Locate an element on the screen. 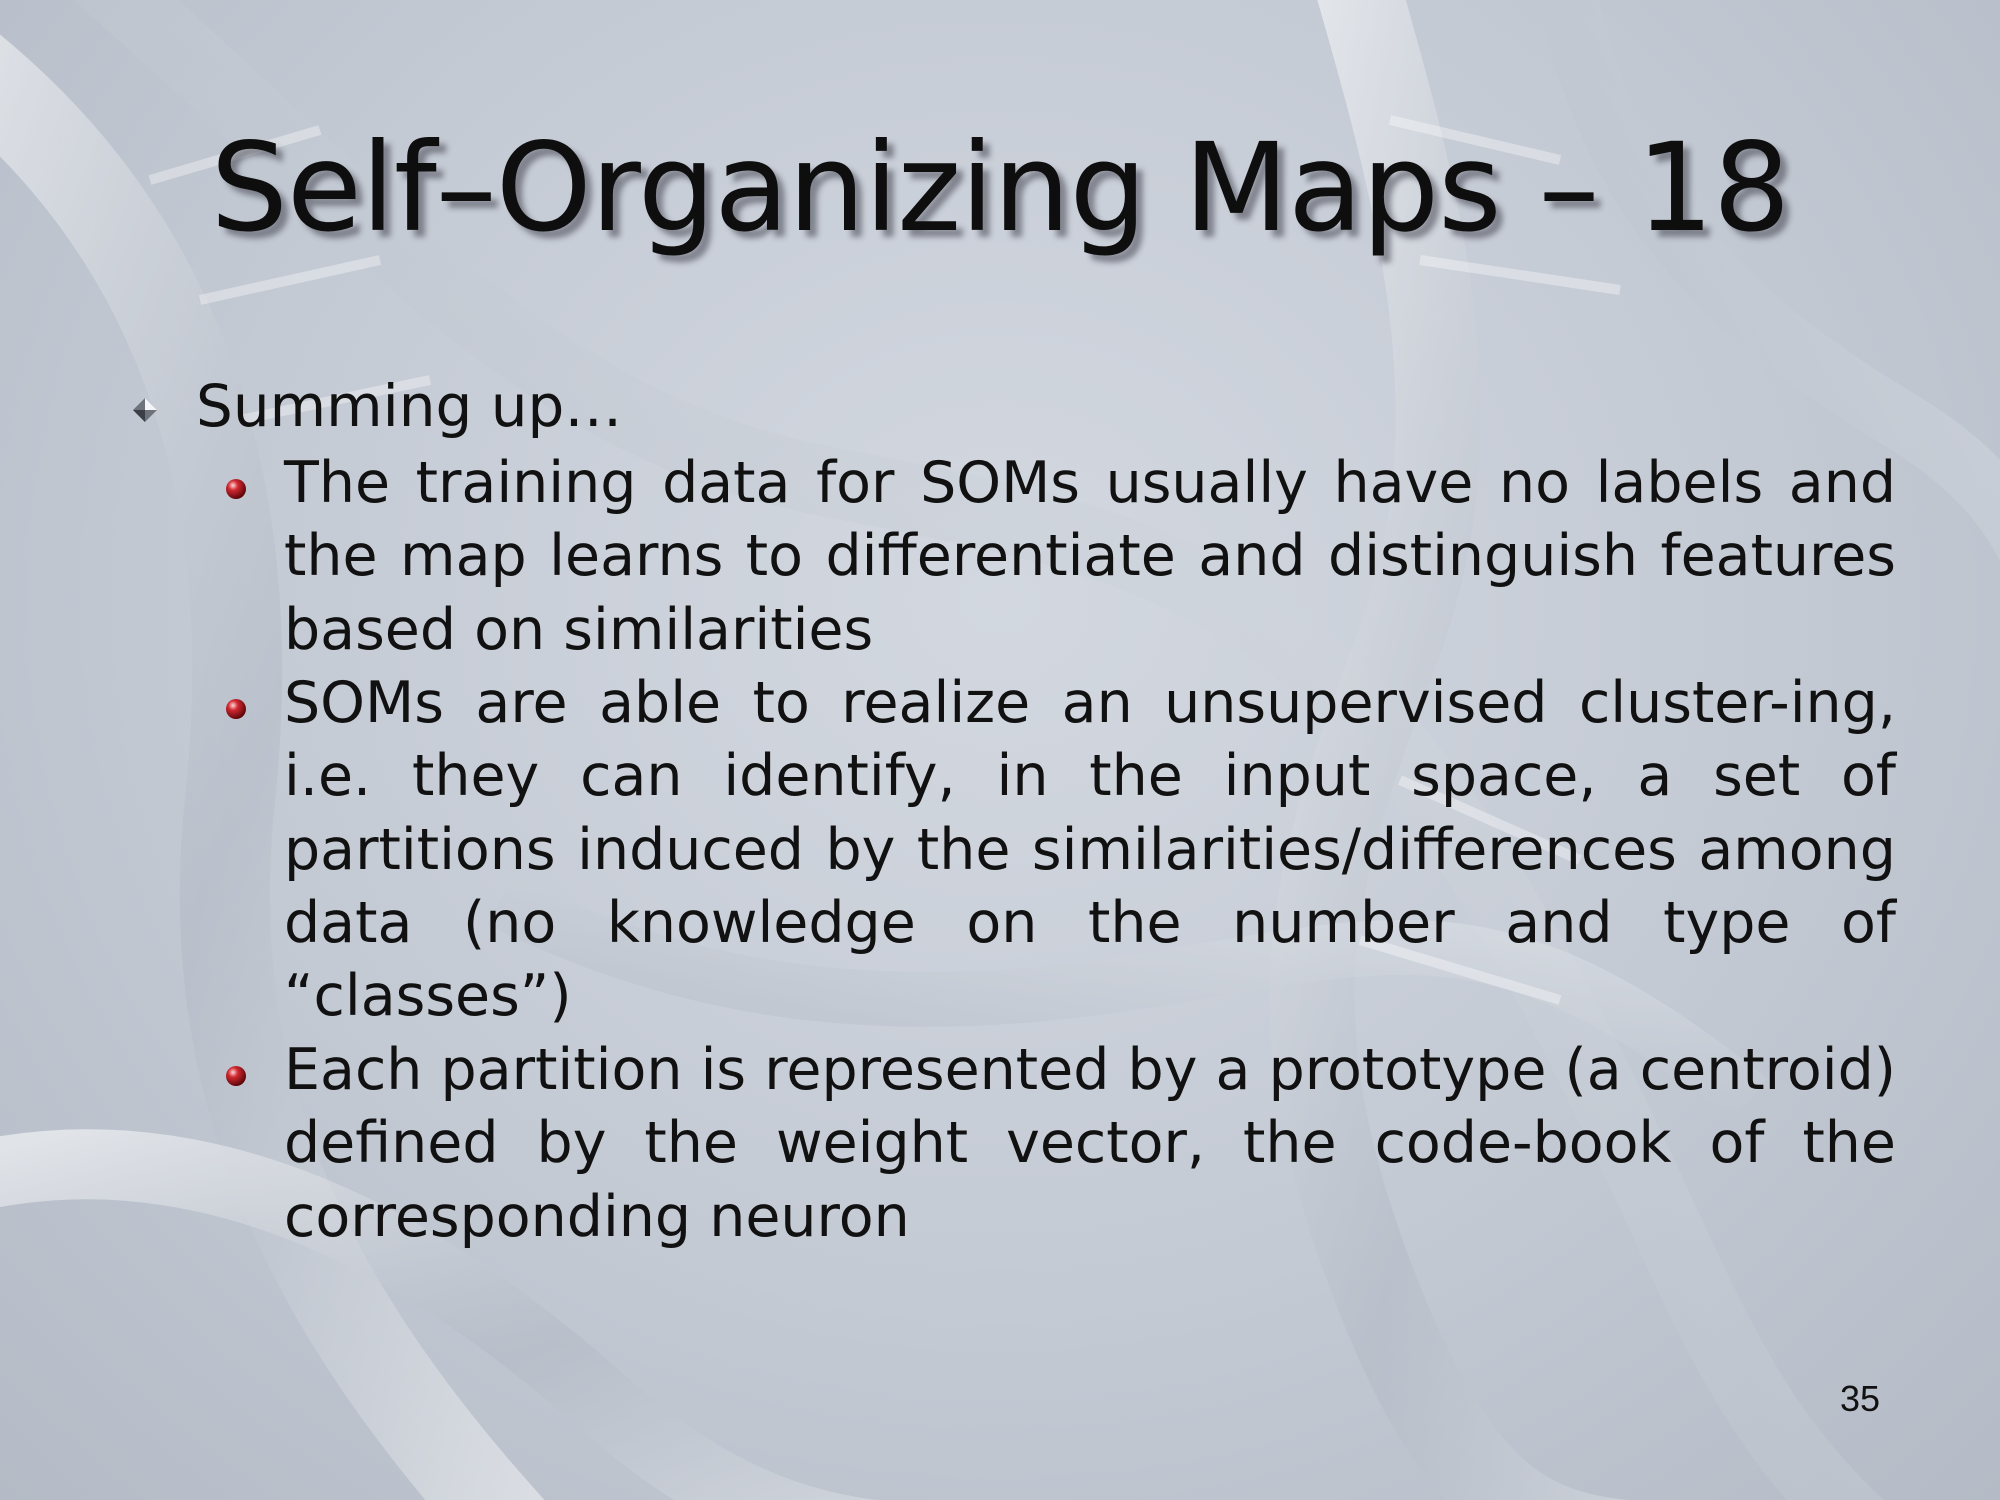 The image size is (2000, 1500). page-number: 35 is located at coordinates (1859, 1398).